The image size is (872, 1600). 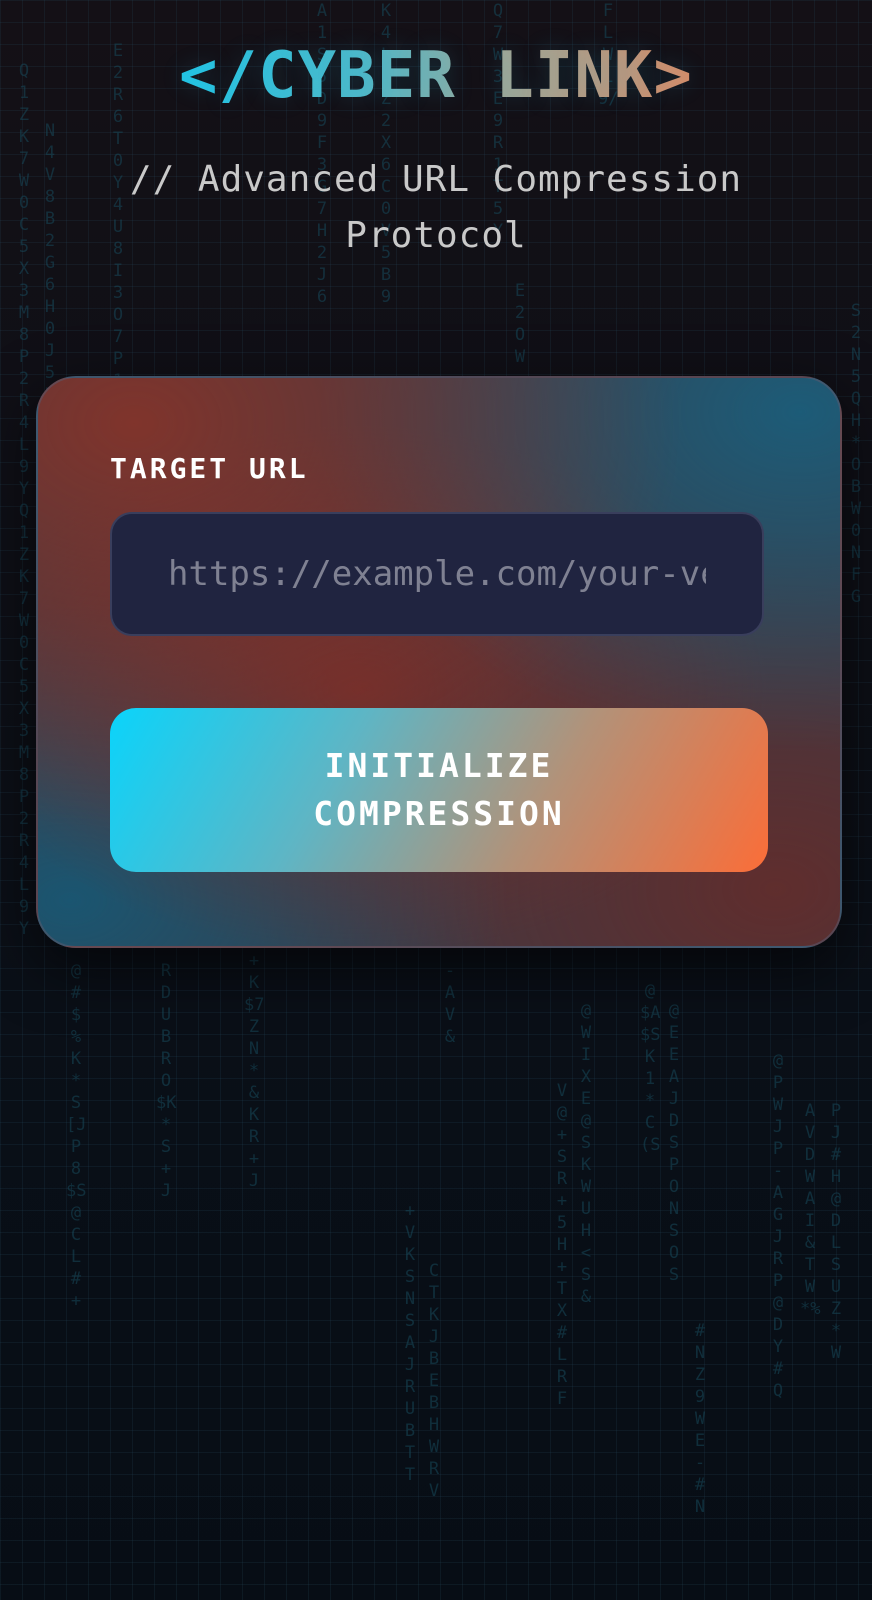 What do you see at coordinates (810, 1210) in the screenshot?
I see `rain-column: AVDWAI&TW*%` at bounding box center [810, 1210].